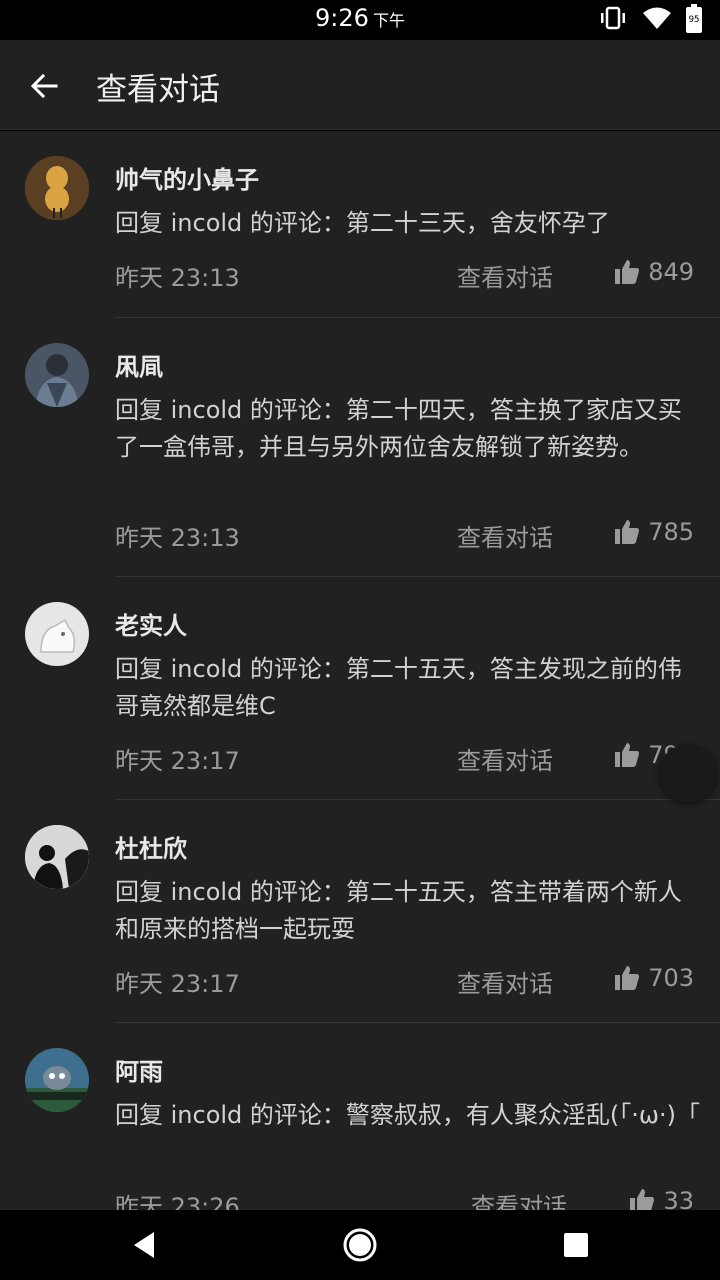 The image size is (720, 1280). What do you see at coordinates (342, 18) in the screenshot?
I see `clock-time: 9:26` at bounding box center [342, 18].